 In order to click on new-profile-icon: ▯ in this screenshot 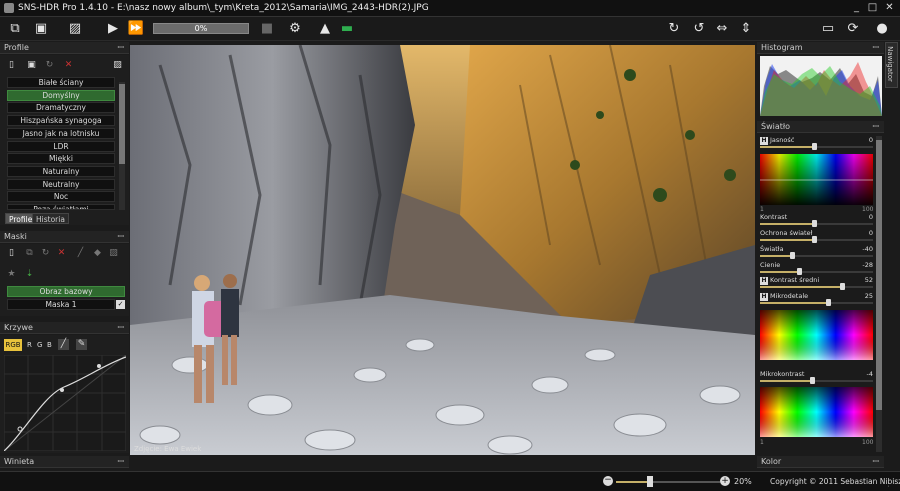, I will do `click(11, 65)`.